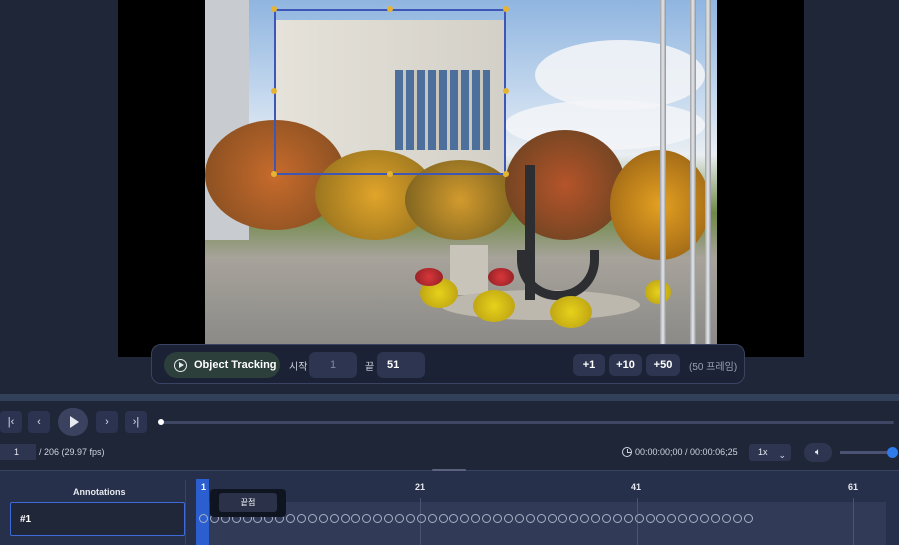  Describe the element at coordinates (73, 422) in the screenshot. I see `play-icon` at that location.